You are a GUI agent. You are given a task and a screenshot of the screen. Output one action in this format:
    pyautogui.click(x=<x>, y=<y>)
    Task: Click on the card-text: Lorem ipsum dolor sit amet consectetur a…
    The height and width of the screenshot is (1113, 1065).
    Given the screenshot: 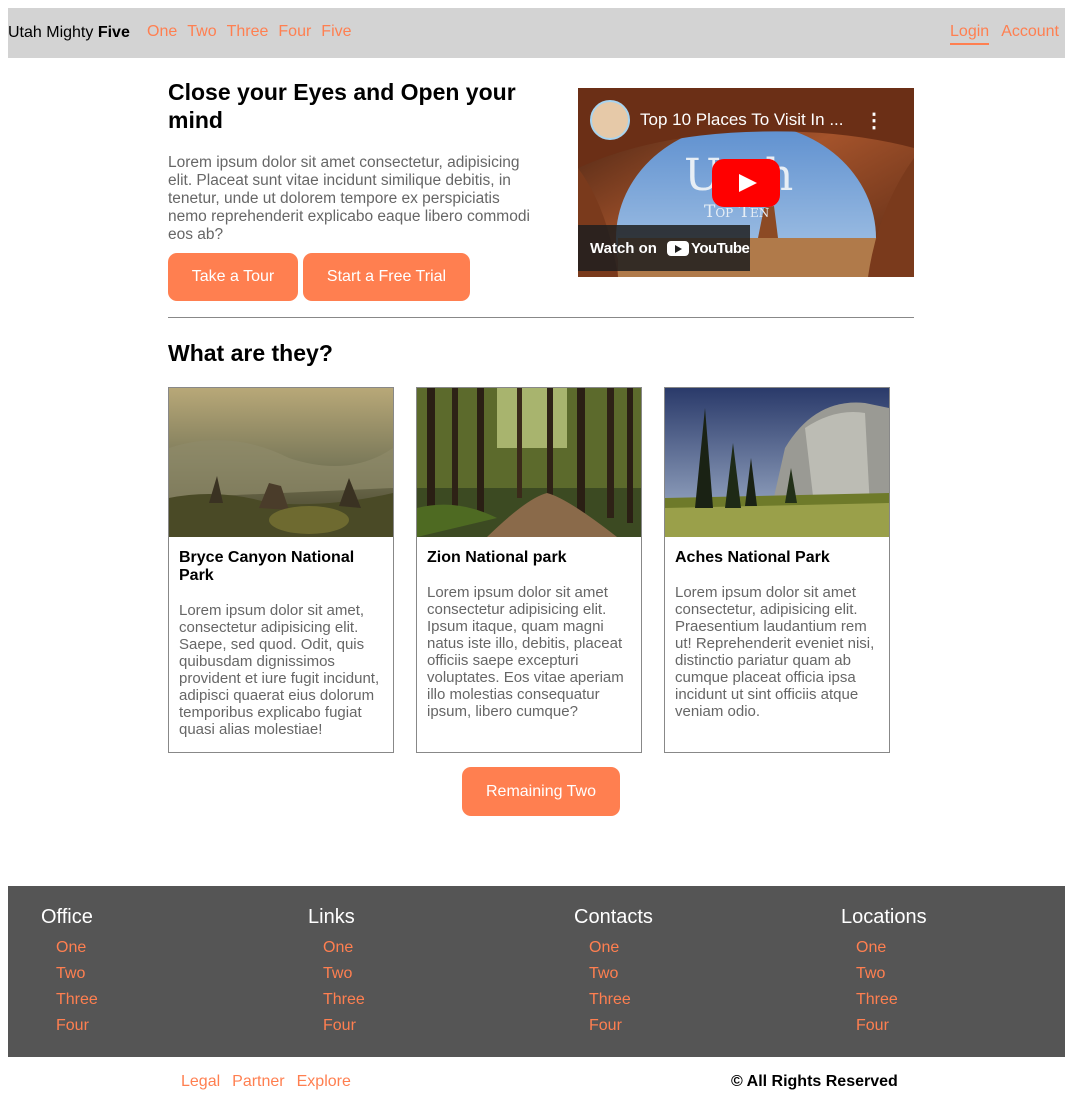 What is the action you would take?
    pyautogui.click(x=525, y=652)
    